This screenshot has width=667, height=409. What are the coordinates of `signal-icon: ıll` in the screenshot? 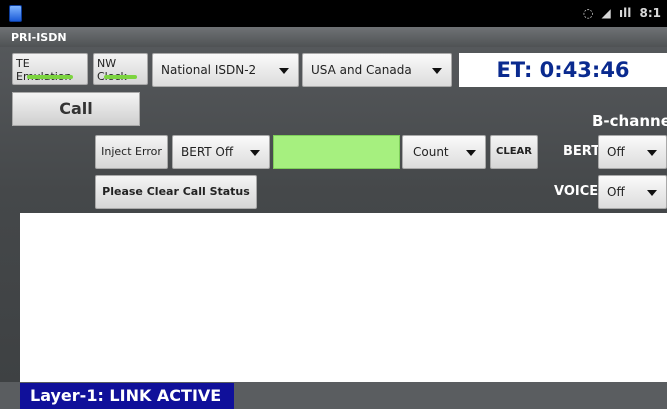 It's located at (625, 13).